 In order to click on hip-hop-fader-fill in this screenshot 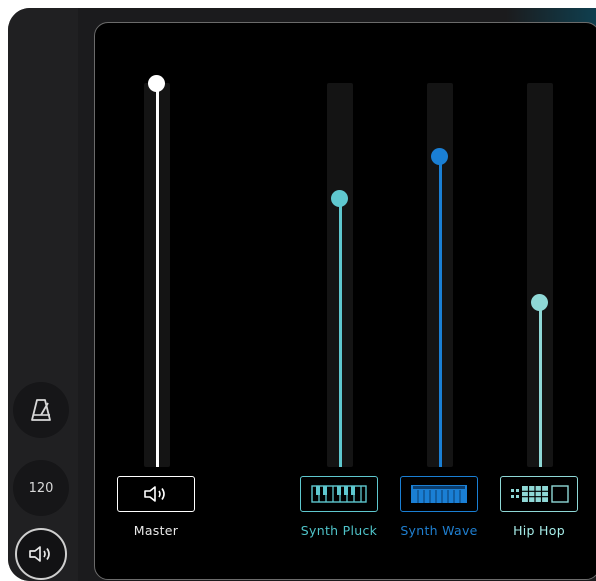, I will do `click(540, 384)`.